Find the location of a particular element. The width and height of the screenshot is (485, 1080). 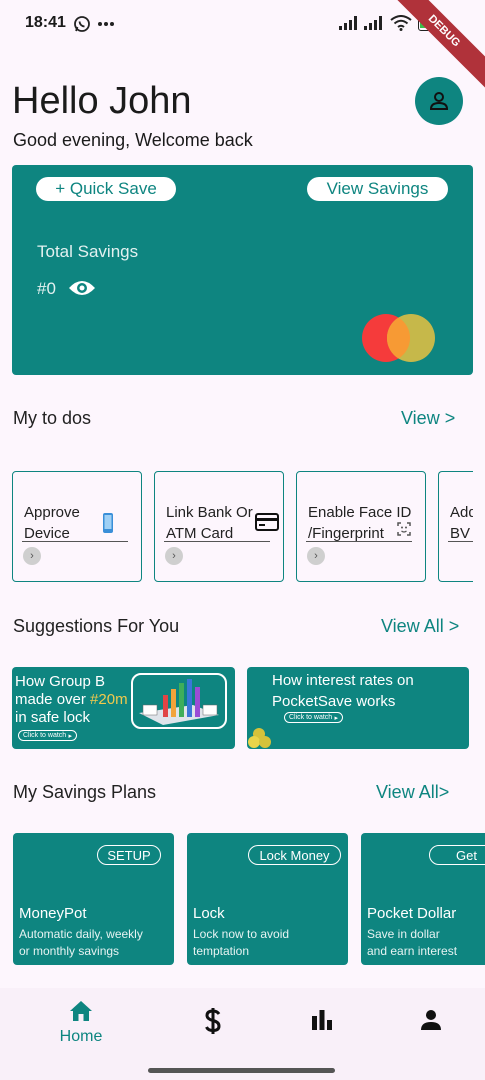

quick-save-button: + Quick Save is located at coordinates (106, 189).